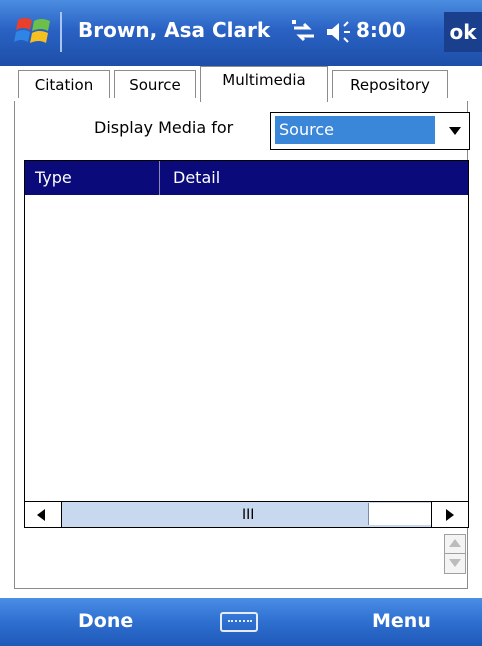  Describe the element at coordinates (61, 32) in the screenshot. I see `title-divider` at that location.